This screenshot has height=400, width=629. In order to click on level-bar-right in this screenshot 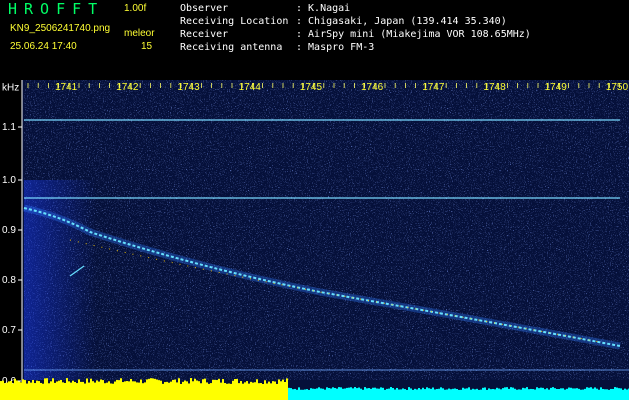, I will do `click(458, 395)`.